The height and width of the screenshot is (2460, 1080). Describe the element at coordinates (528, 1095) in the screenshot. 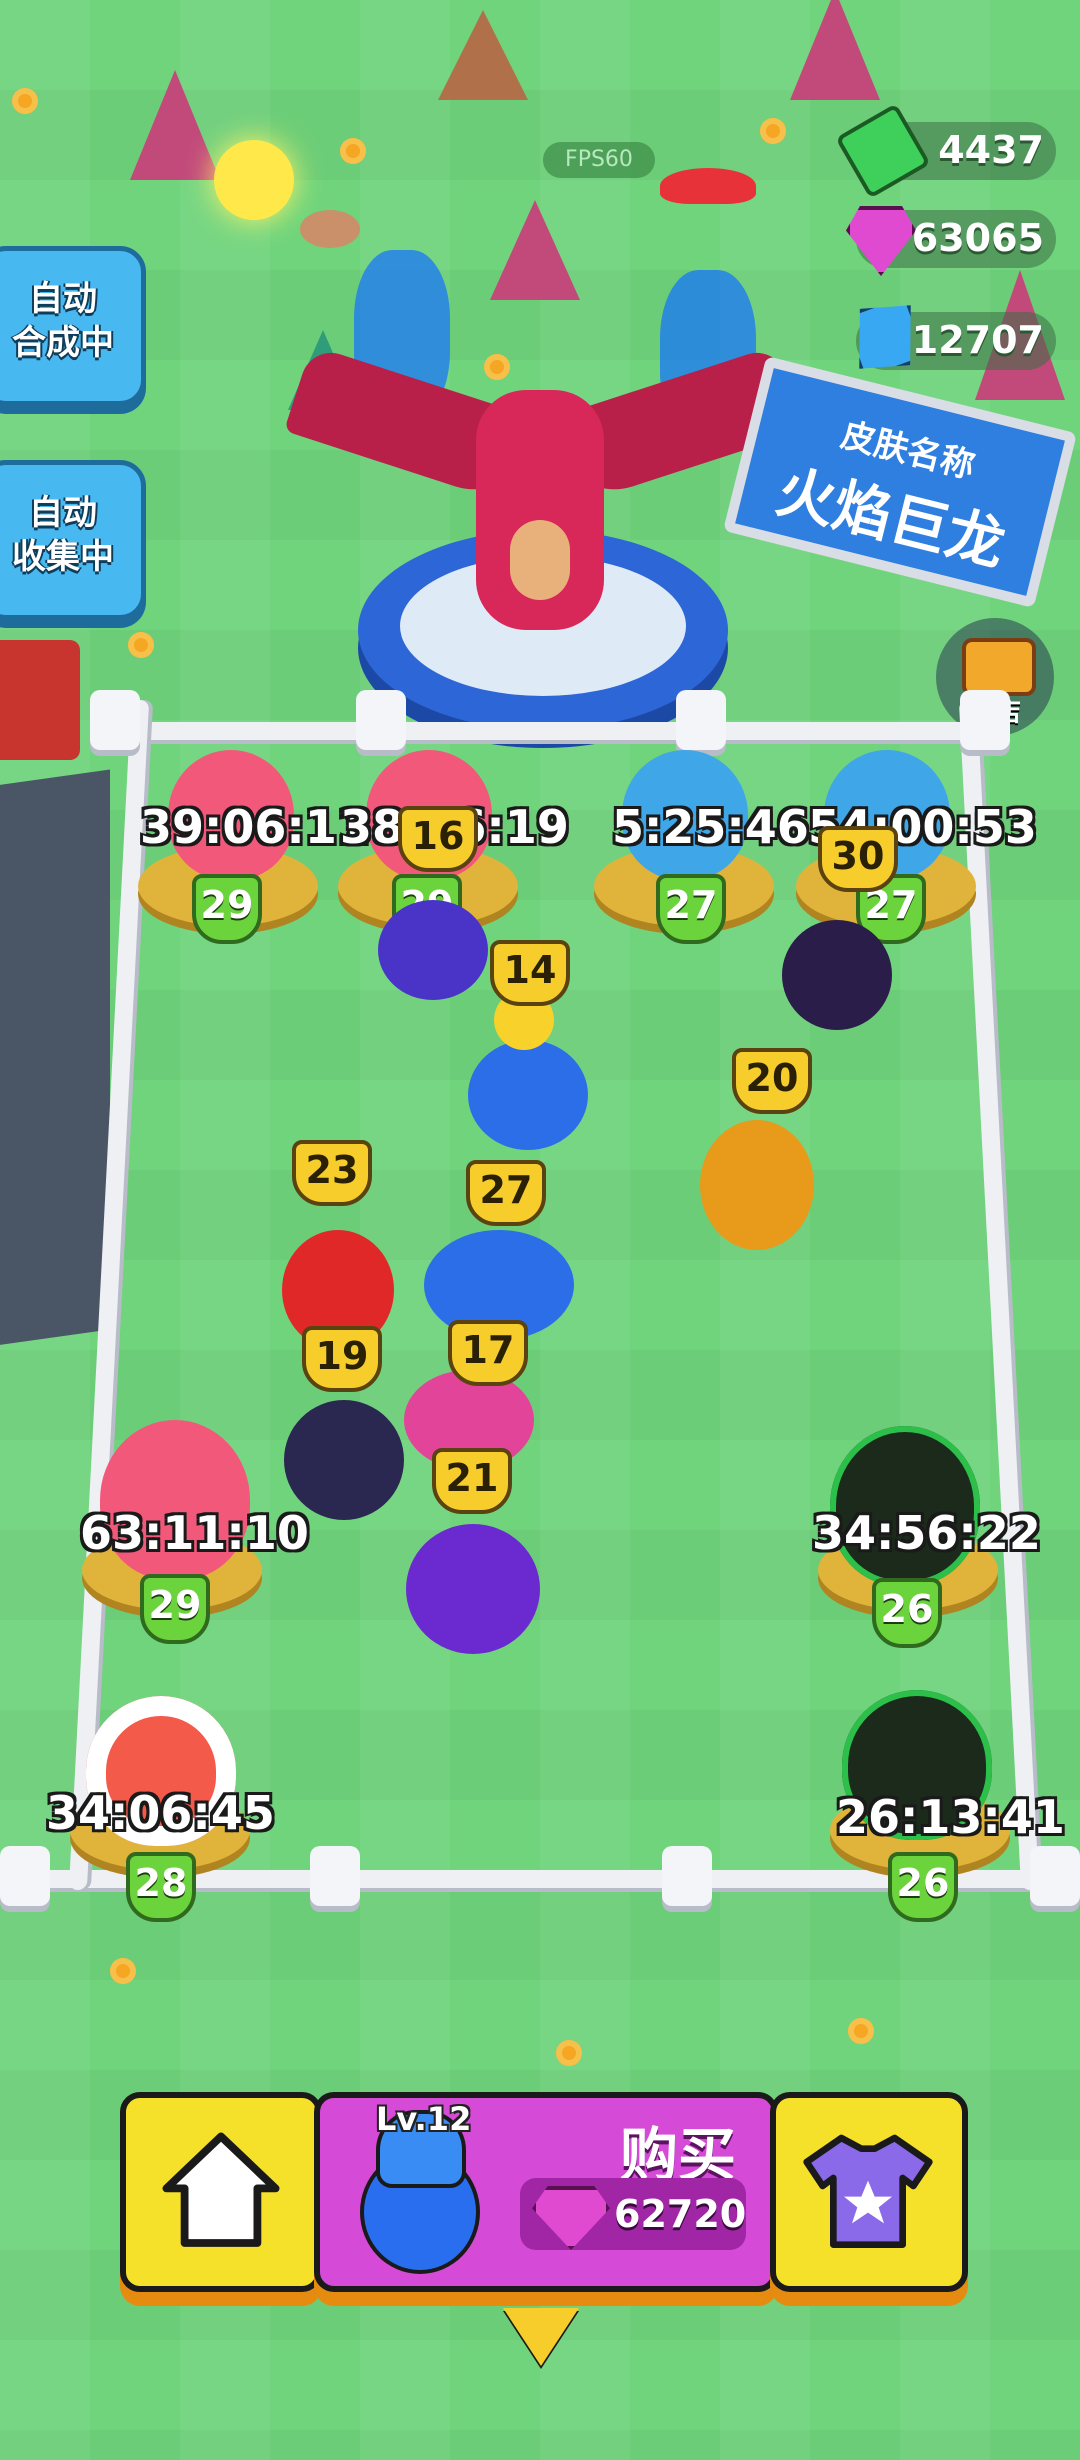

I see `duck-pet` at that location.